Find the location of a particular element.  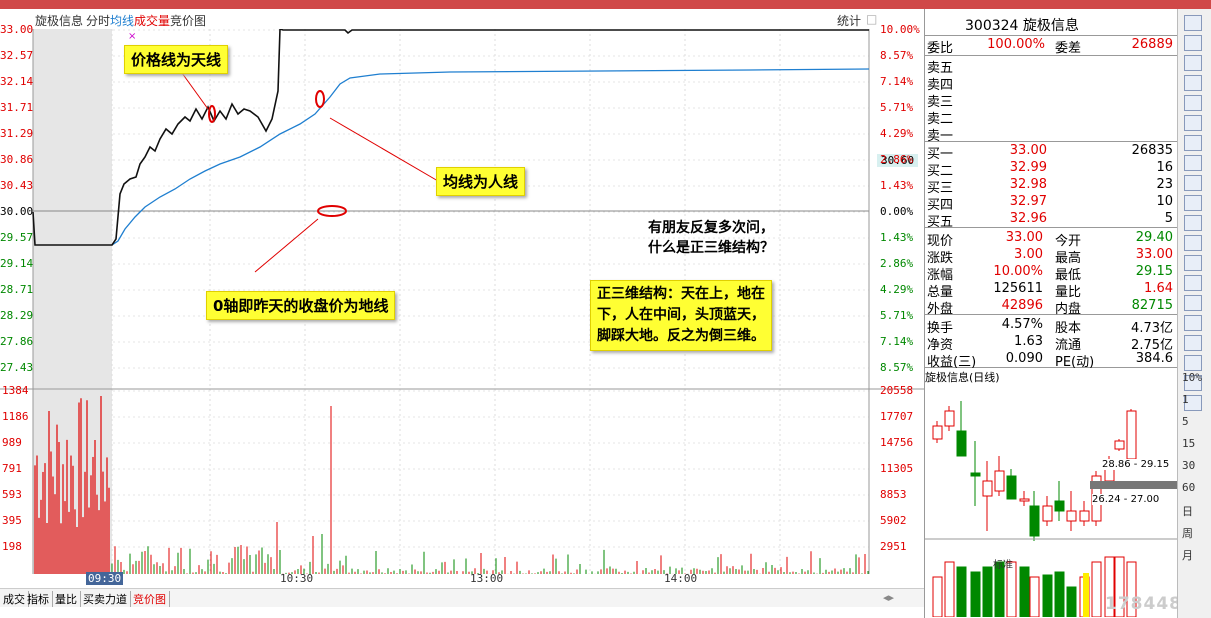

price-tick-right: 1.43% is located at coordinates (897, 237).